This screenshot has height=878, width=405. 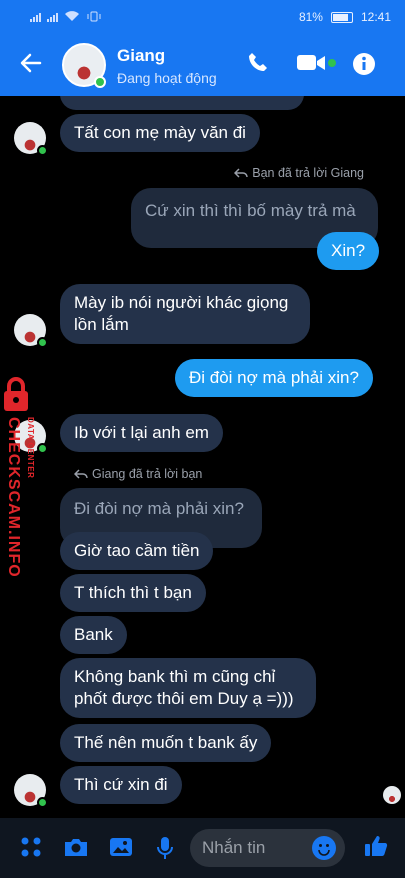 I want to click on apps-grid-icon, so click(x=31, y=847).